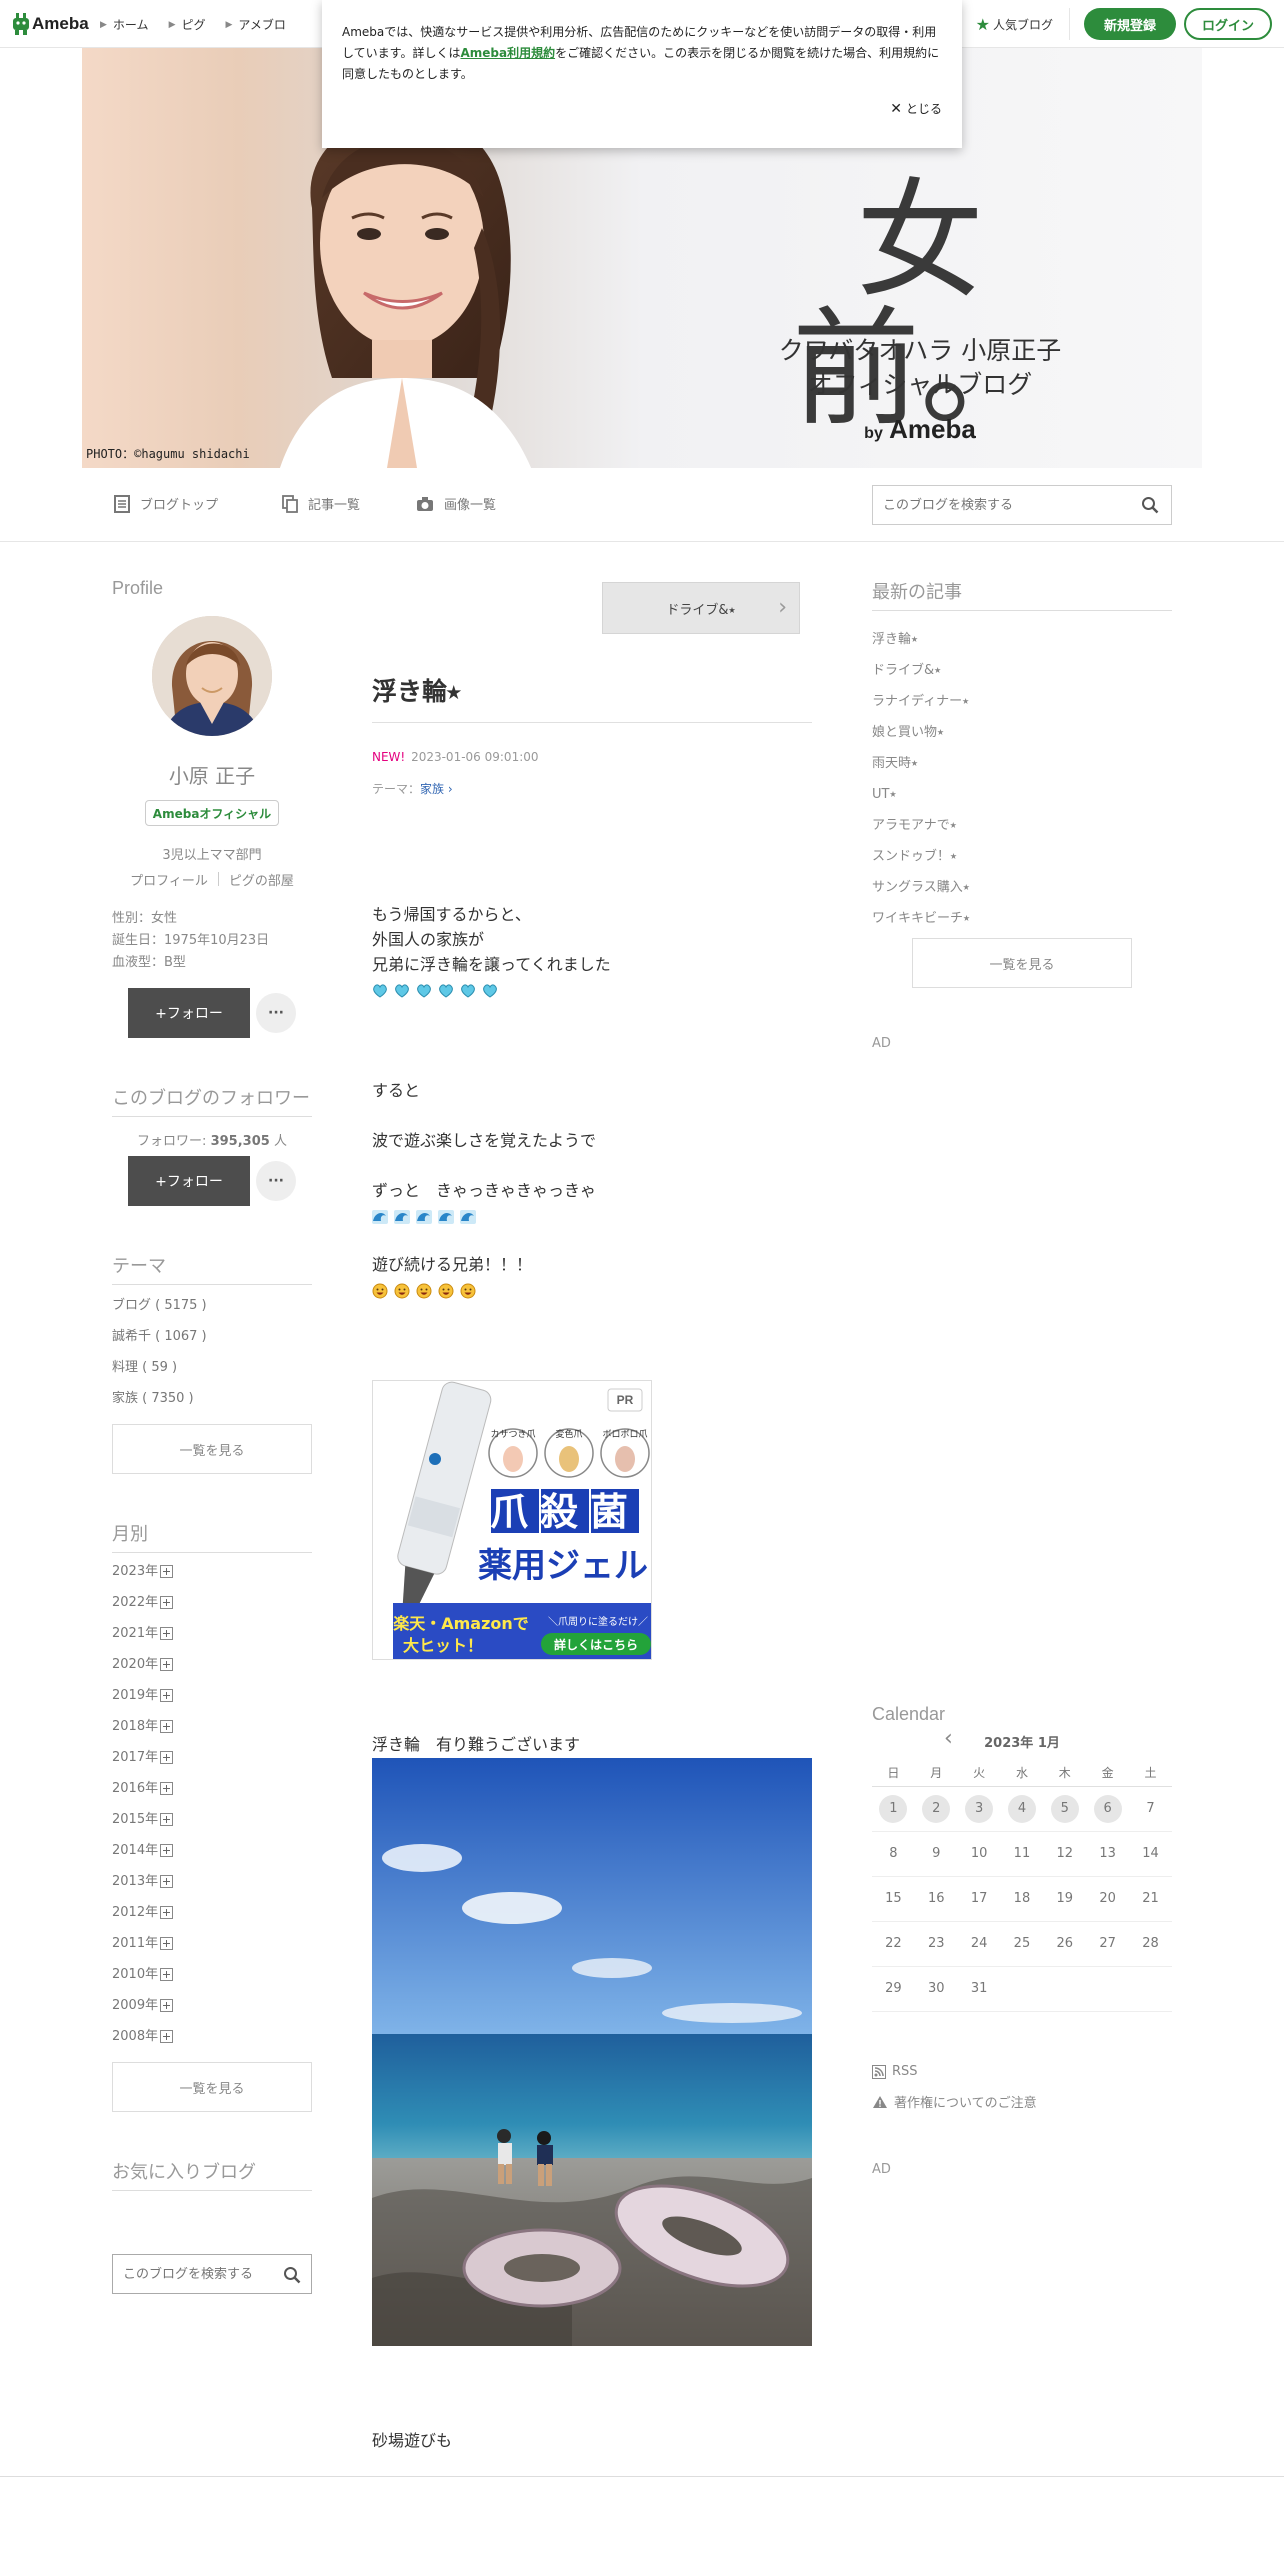  I want to click on popular-blog-link: ★ 人気ブログ, so click(1023, 24).